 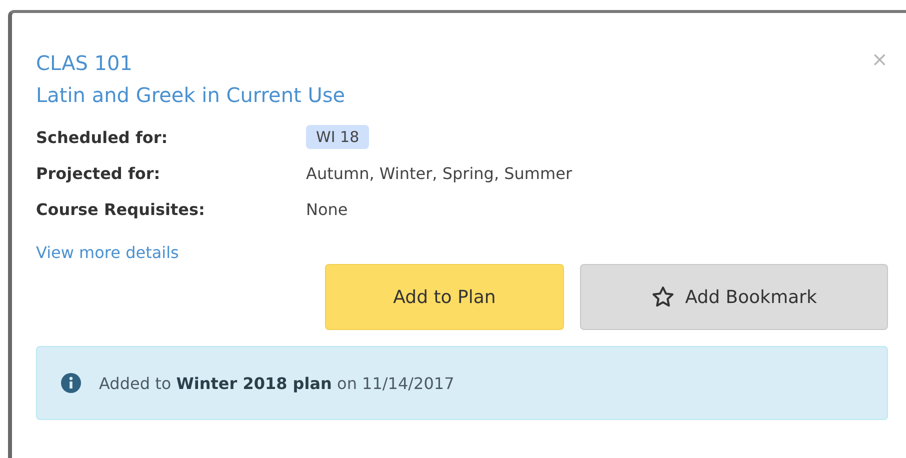 What do you see at coordinates (99, 173) in the screenshot?
I see `detail-label: Projected for:` at bounding box center [99, 173].